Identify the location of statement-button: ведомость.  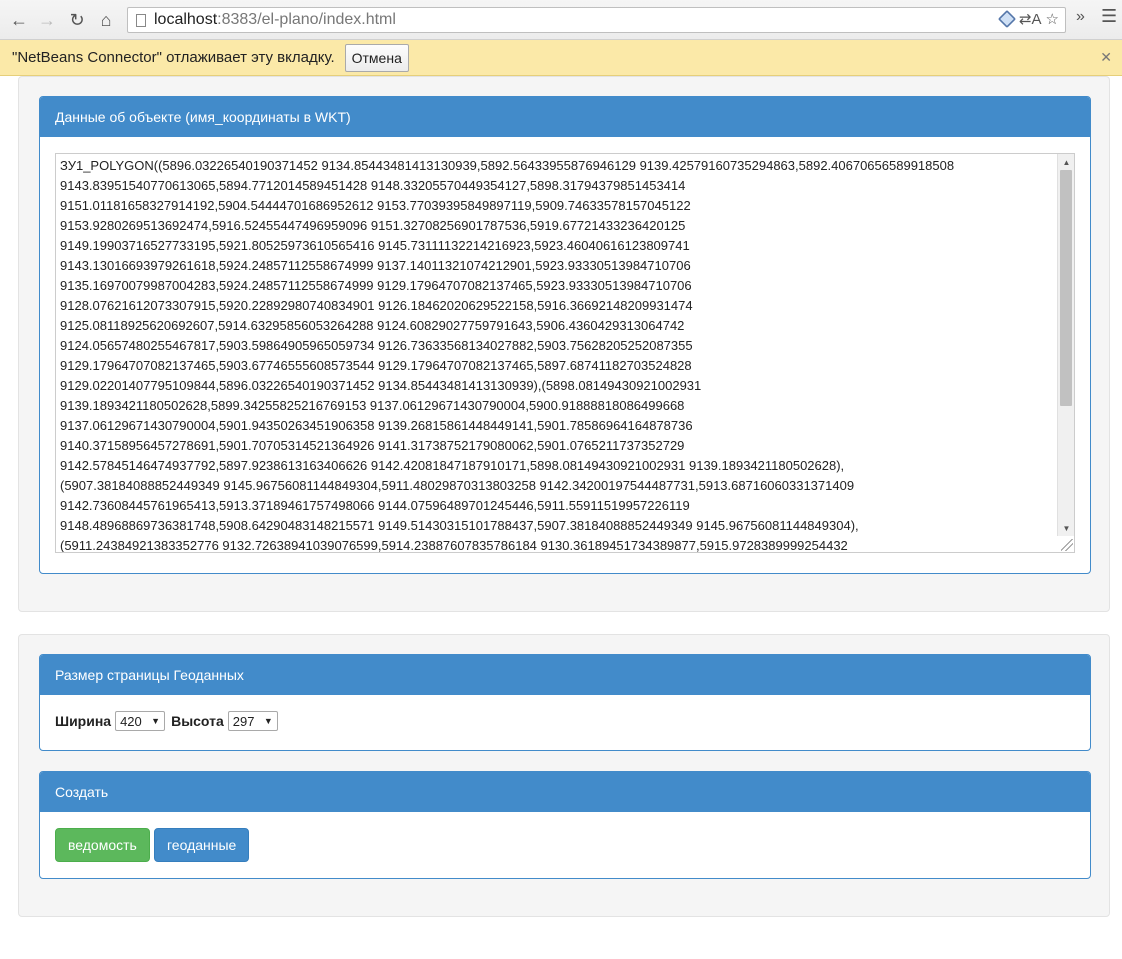
(102, 845).